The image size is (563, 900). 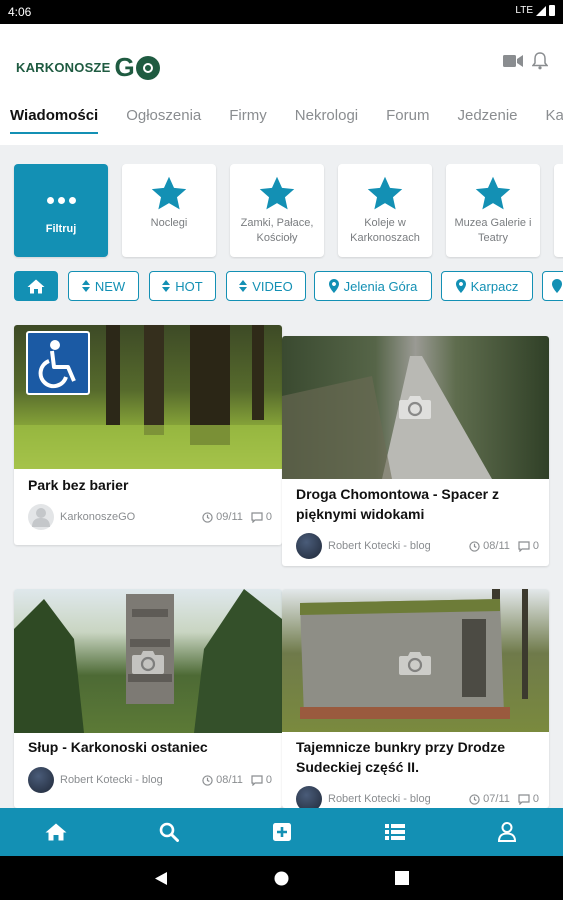 I want to click on power-icon, so click(x=147, y=67).